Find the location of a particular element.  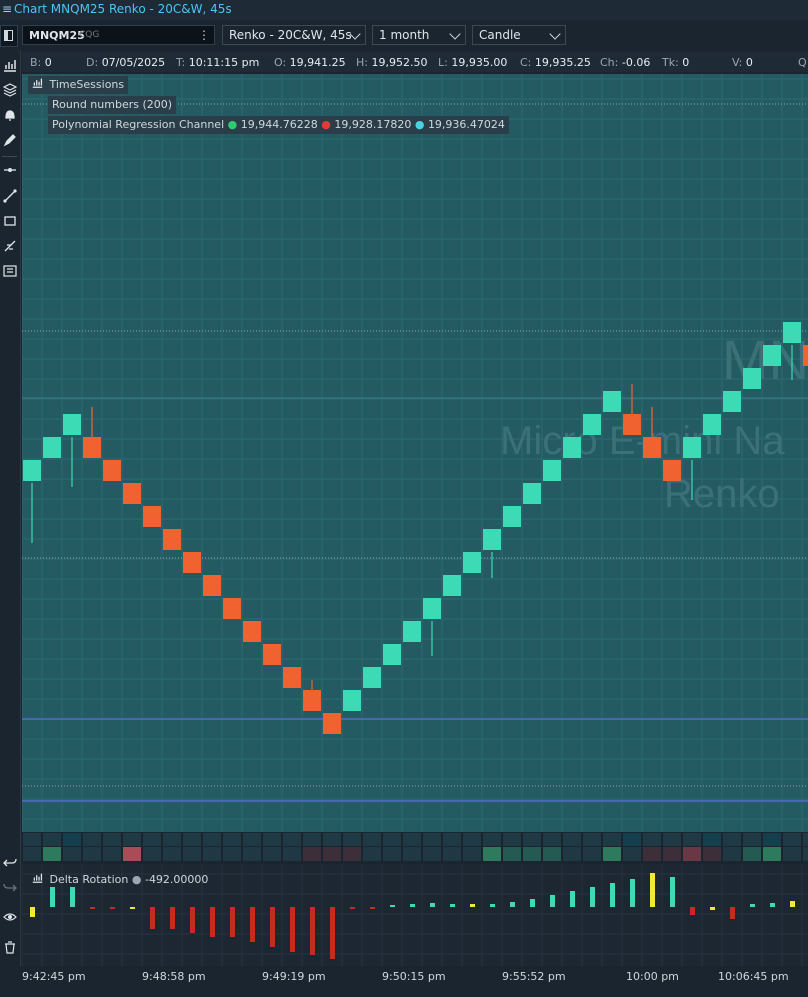

info-high: H: 19,952.50 is located at coordinates (392, 62).